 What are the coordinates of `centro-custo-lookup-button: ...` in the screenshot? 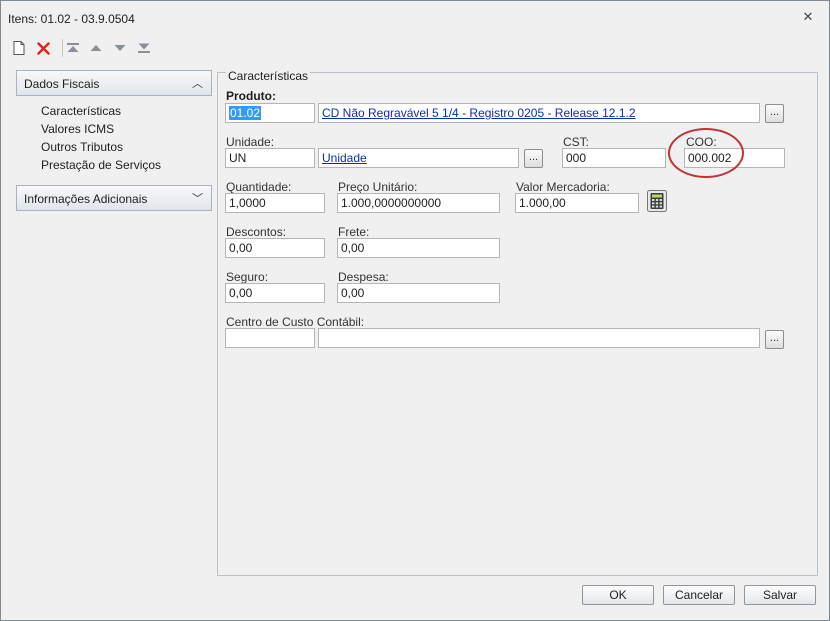 It's located at (774, 339).